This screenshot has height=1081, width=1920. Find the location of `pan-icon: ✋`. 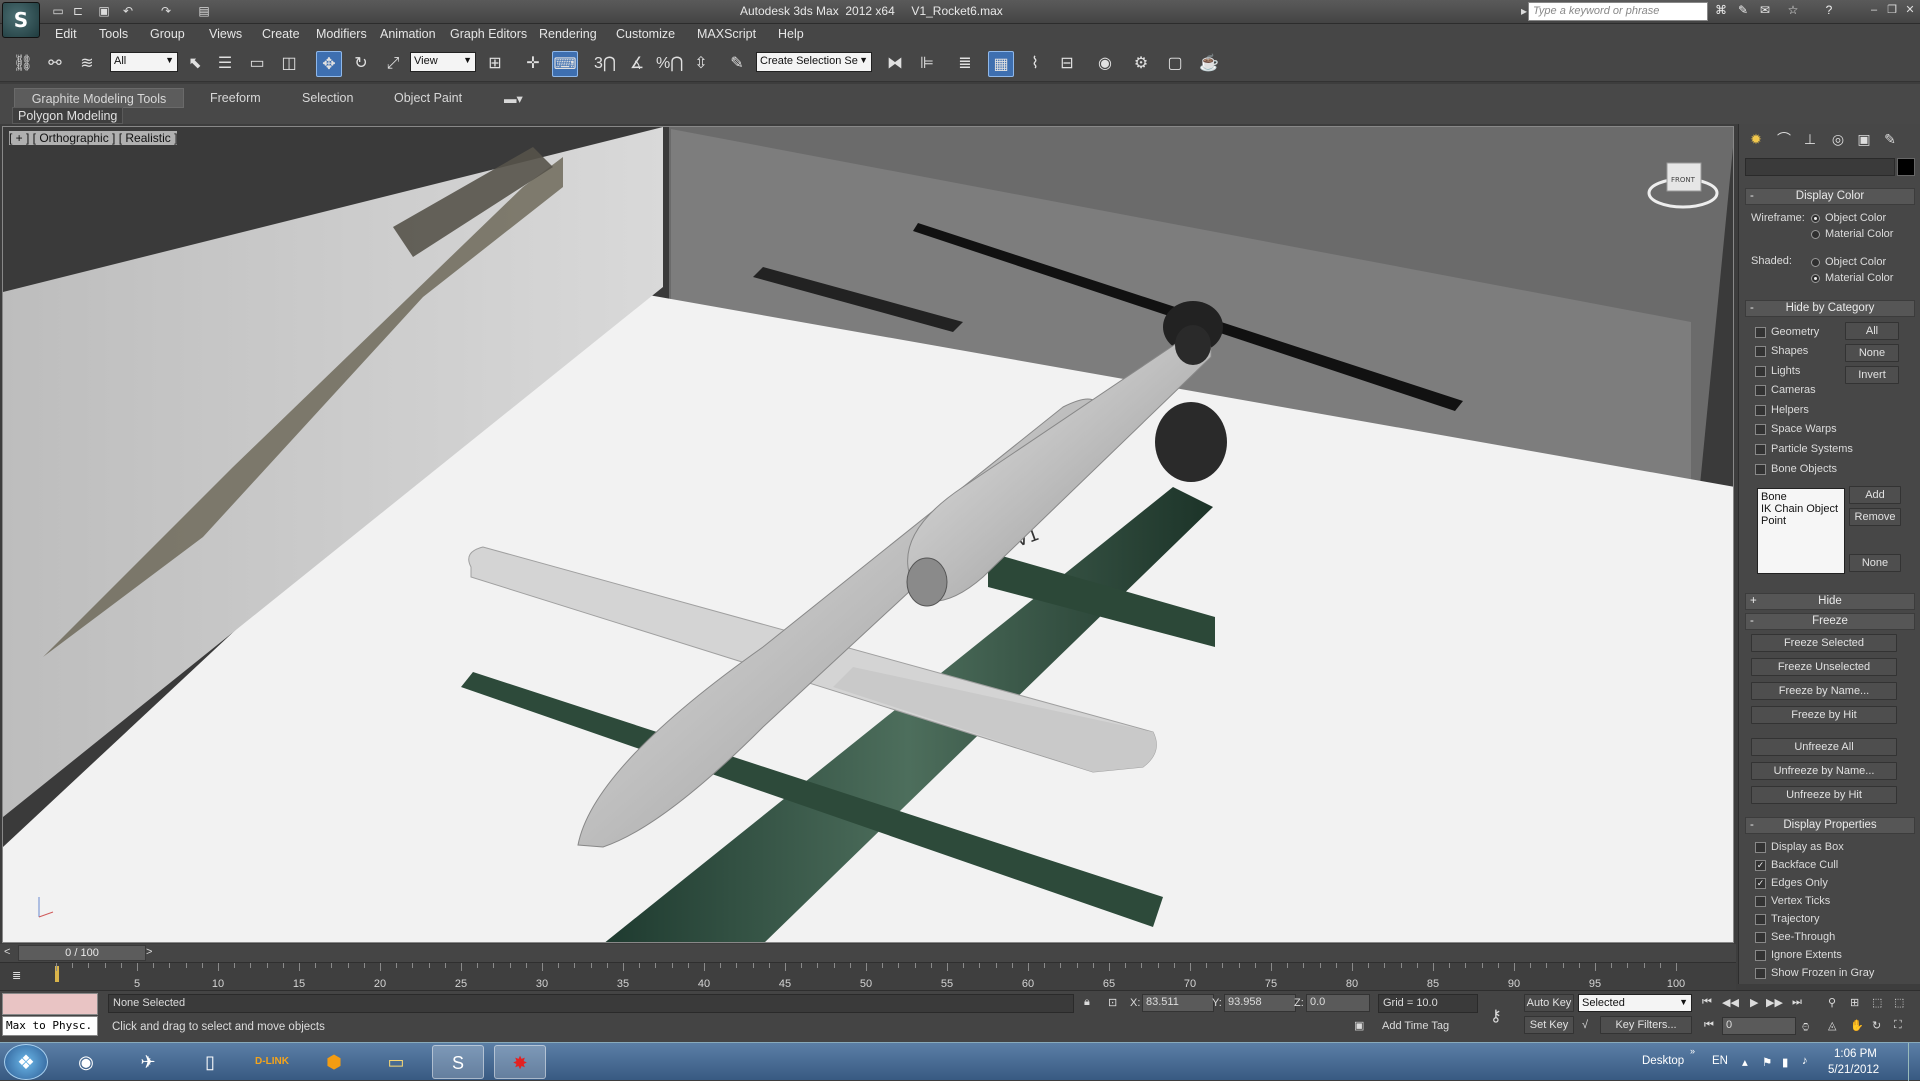

pan-icon: ✋ is located at coordinates (1857, 1025).